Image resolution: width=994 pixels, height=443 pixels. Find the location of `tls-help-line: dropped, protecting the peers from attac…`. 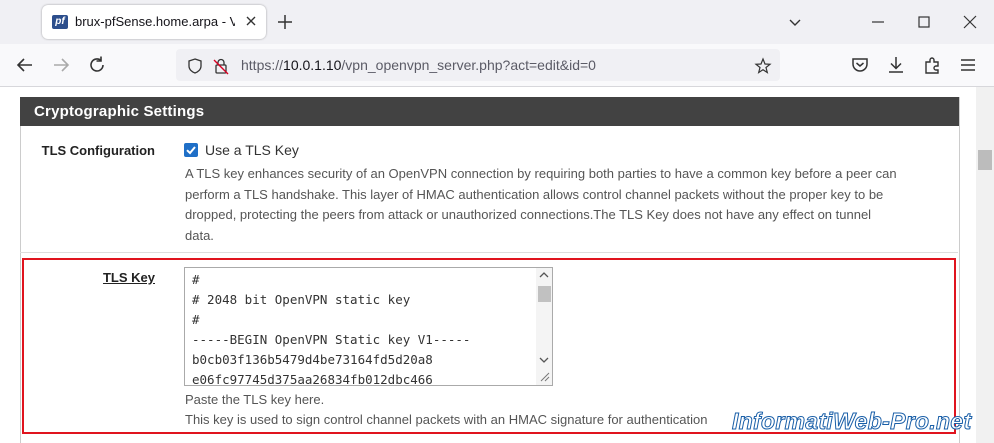

tls-help-line: dropped, protecting the peers from attac… is located at coordinates (528, 214).